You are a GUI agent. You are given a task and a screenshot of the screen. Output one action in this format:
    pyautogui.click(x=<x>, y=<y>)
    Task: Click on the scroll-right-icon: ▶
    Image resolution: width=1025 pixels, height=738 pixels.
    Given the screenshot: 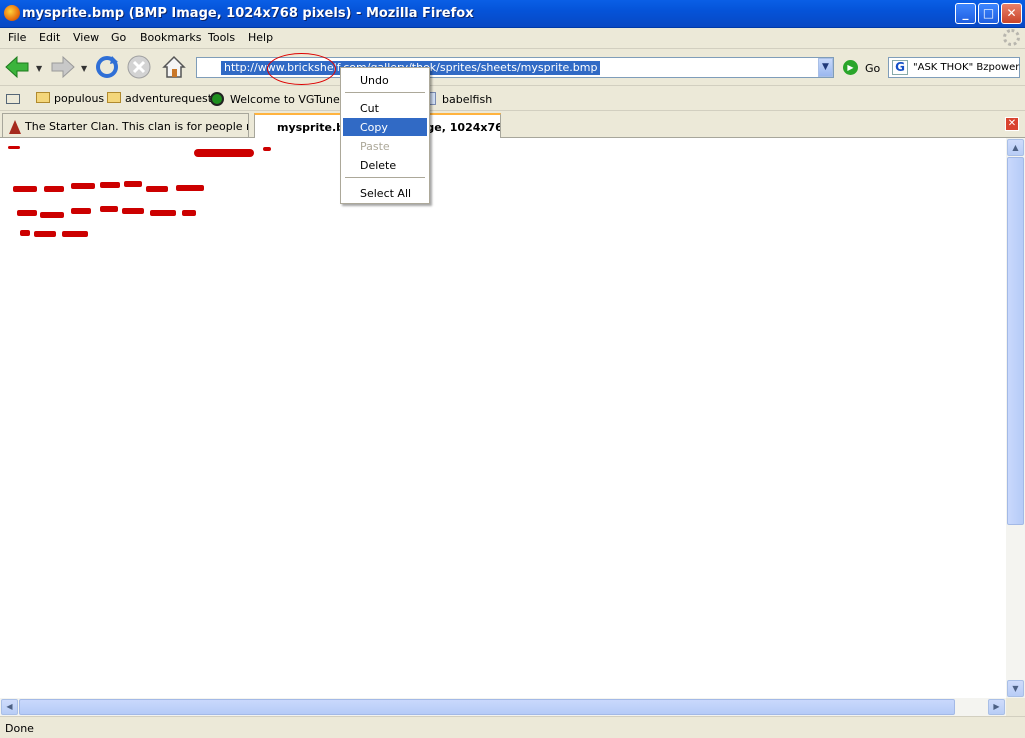 What is the action you would take?
    pyautogui.click(x=996, y=707)
    